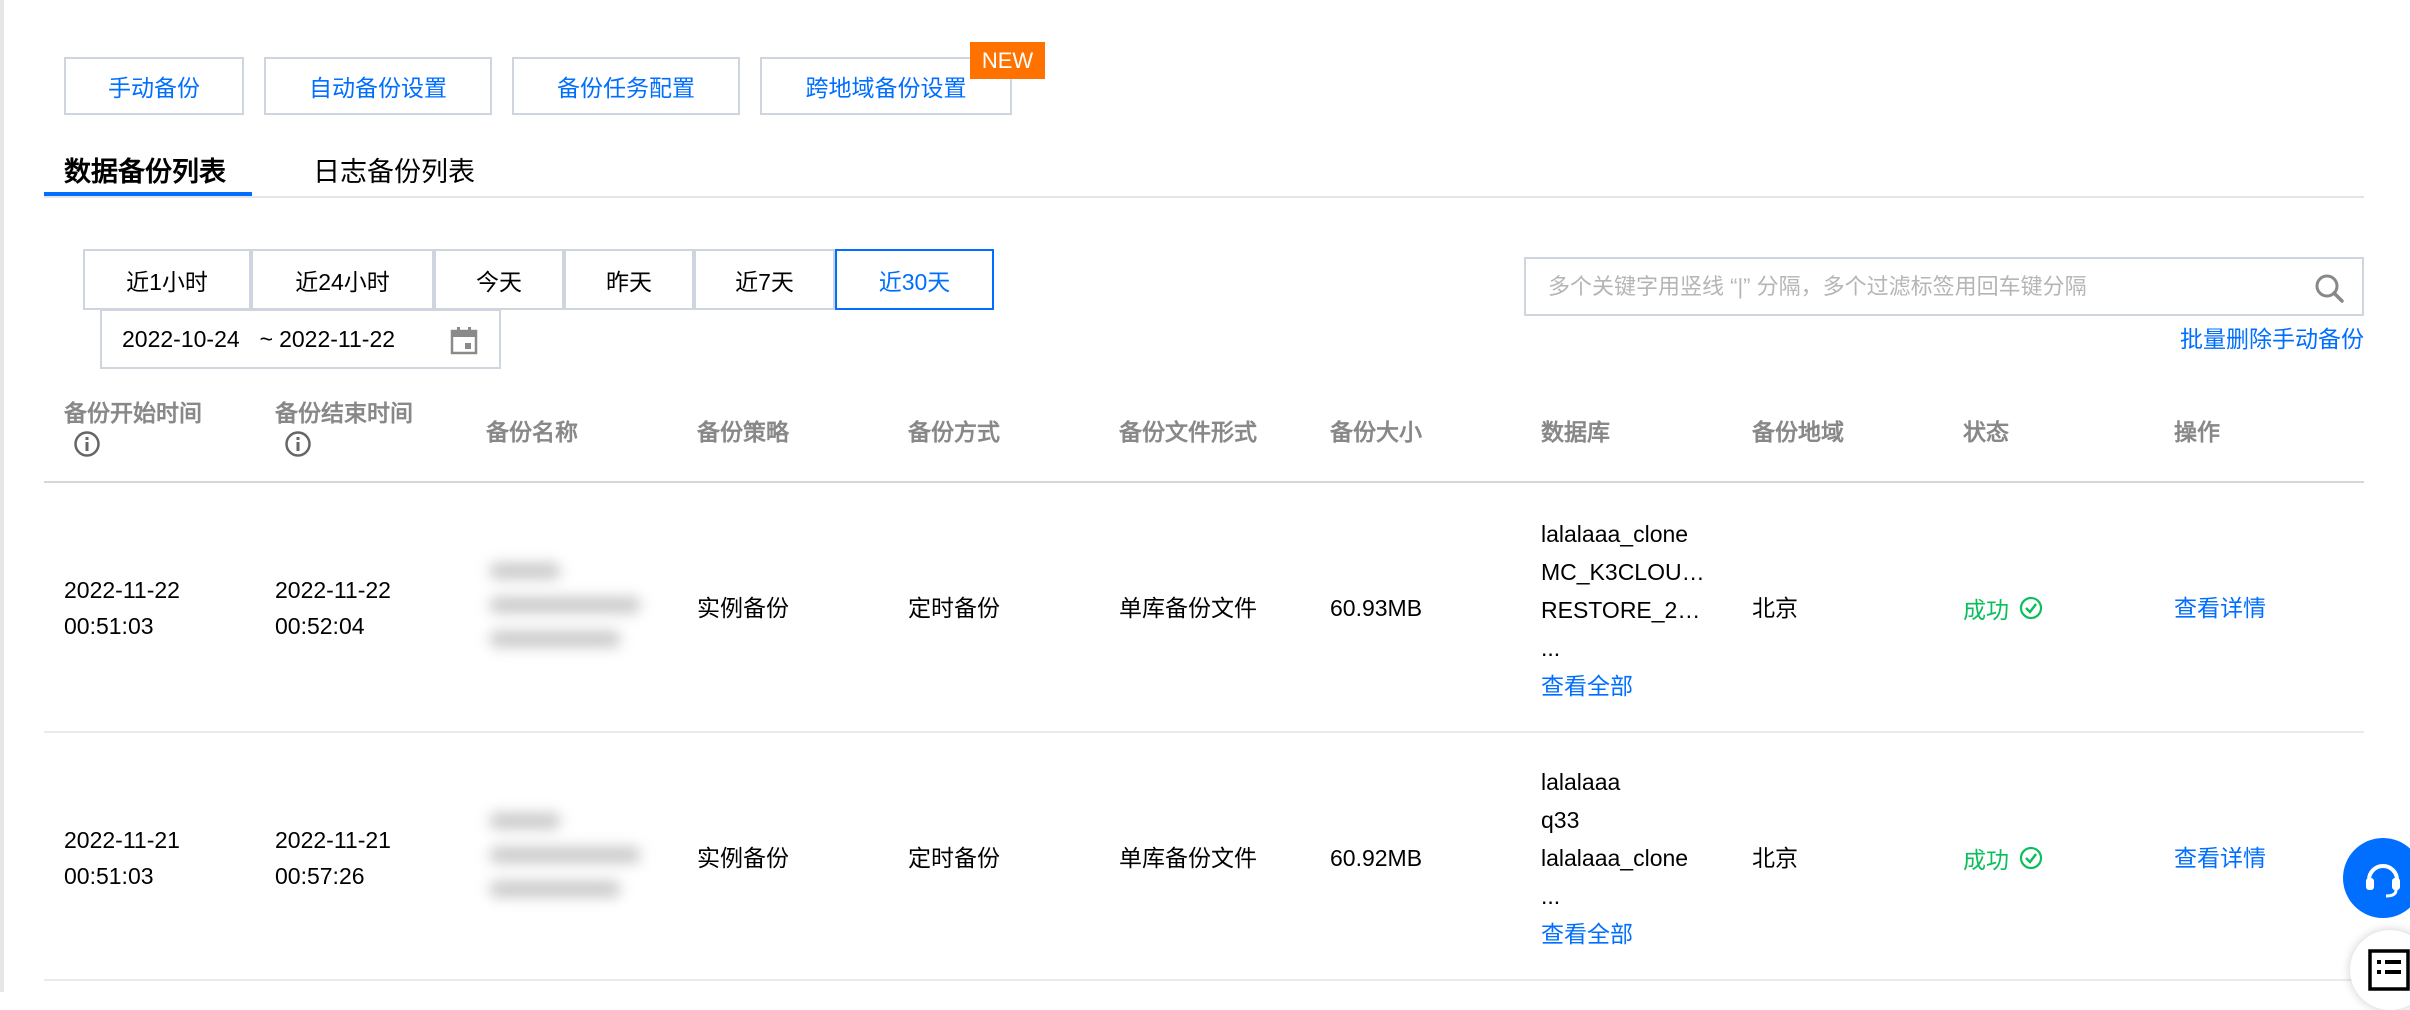 The height and width of the screenshot is (1010, 2410). I want to click on database-name: q33, so click(1560, 820).